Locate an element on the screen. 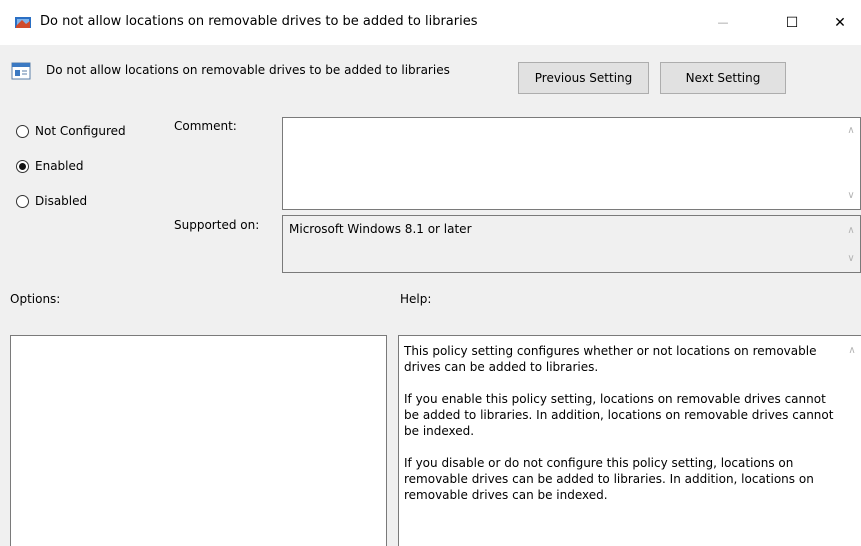  comment-textarea: ∧ ∨ is located at coordinates (571, 163).